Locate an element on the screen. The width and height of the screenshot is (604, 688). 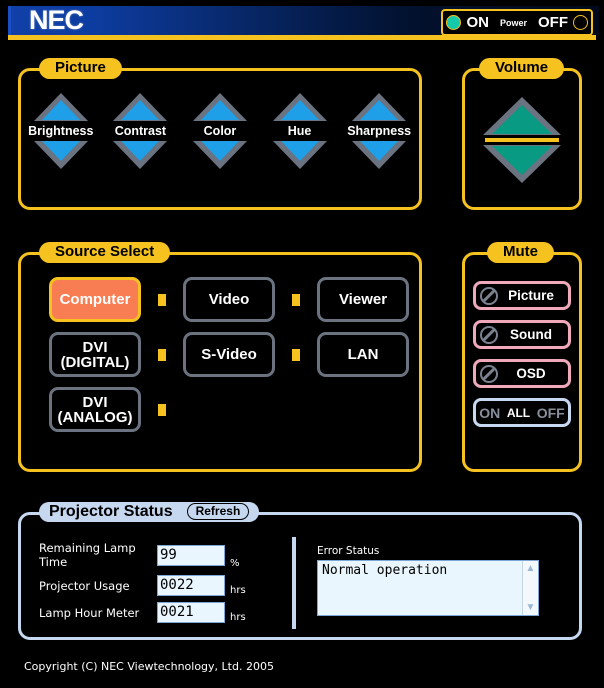
mute-button-label: Sound is located at coordinates (531, 334).